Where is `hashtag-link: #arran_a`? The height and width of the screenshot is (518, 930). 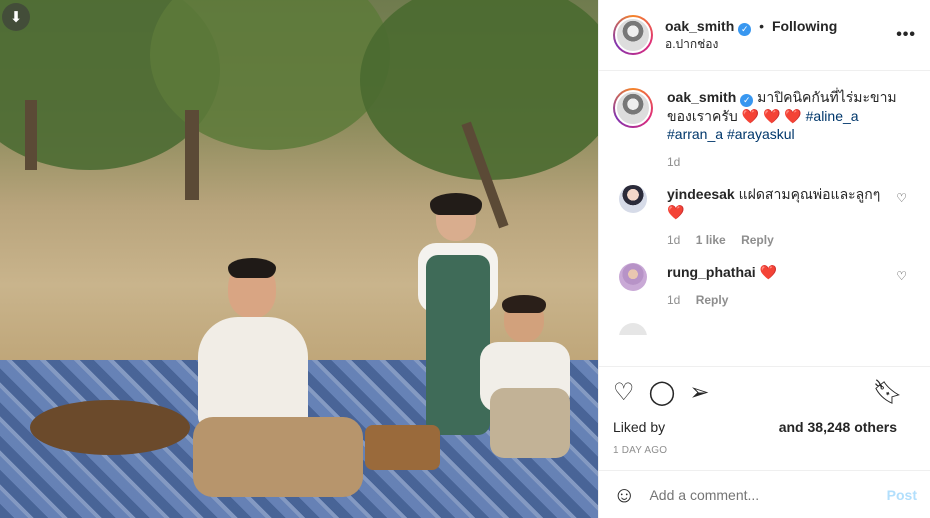
hashtag-link: #arran_a is located at coordinates (695, 134).